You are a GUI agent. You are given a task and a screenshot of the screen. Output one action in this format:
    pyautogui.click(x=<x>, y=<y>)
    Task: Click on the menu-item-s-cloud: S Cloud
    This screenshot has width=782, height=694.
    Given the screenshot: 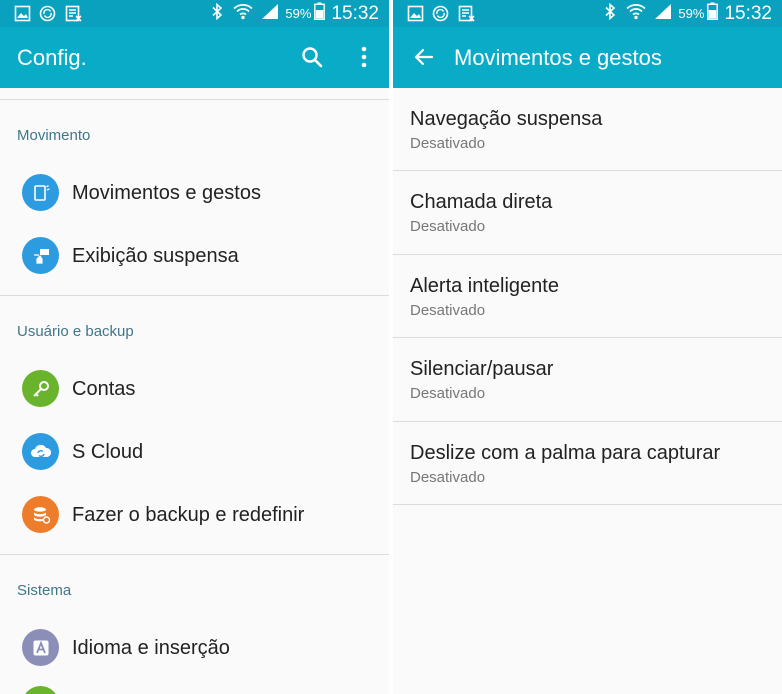 What is the action you would take?
    pyautogui.click(x=194, y=451)
    